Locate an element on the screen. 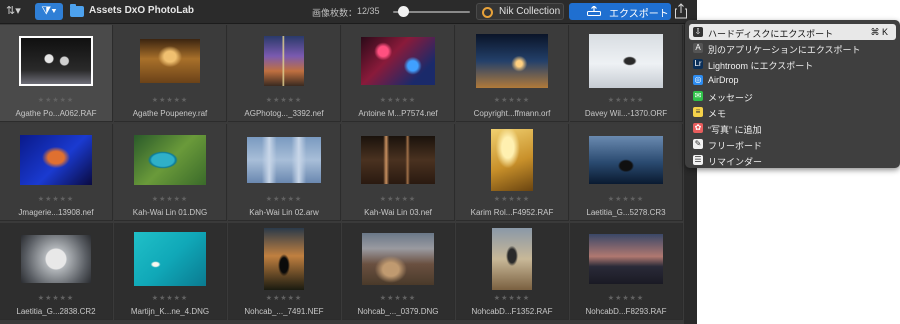  image-thumbnail-frosty-forest is located at coordinates (284, 160).